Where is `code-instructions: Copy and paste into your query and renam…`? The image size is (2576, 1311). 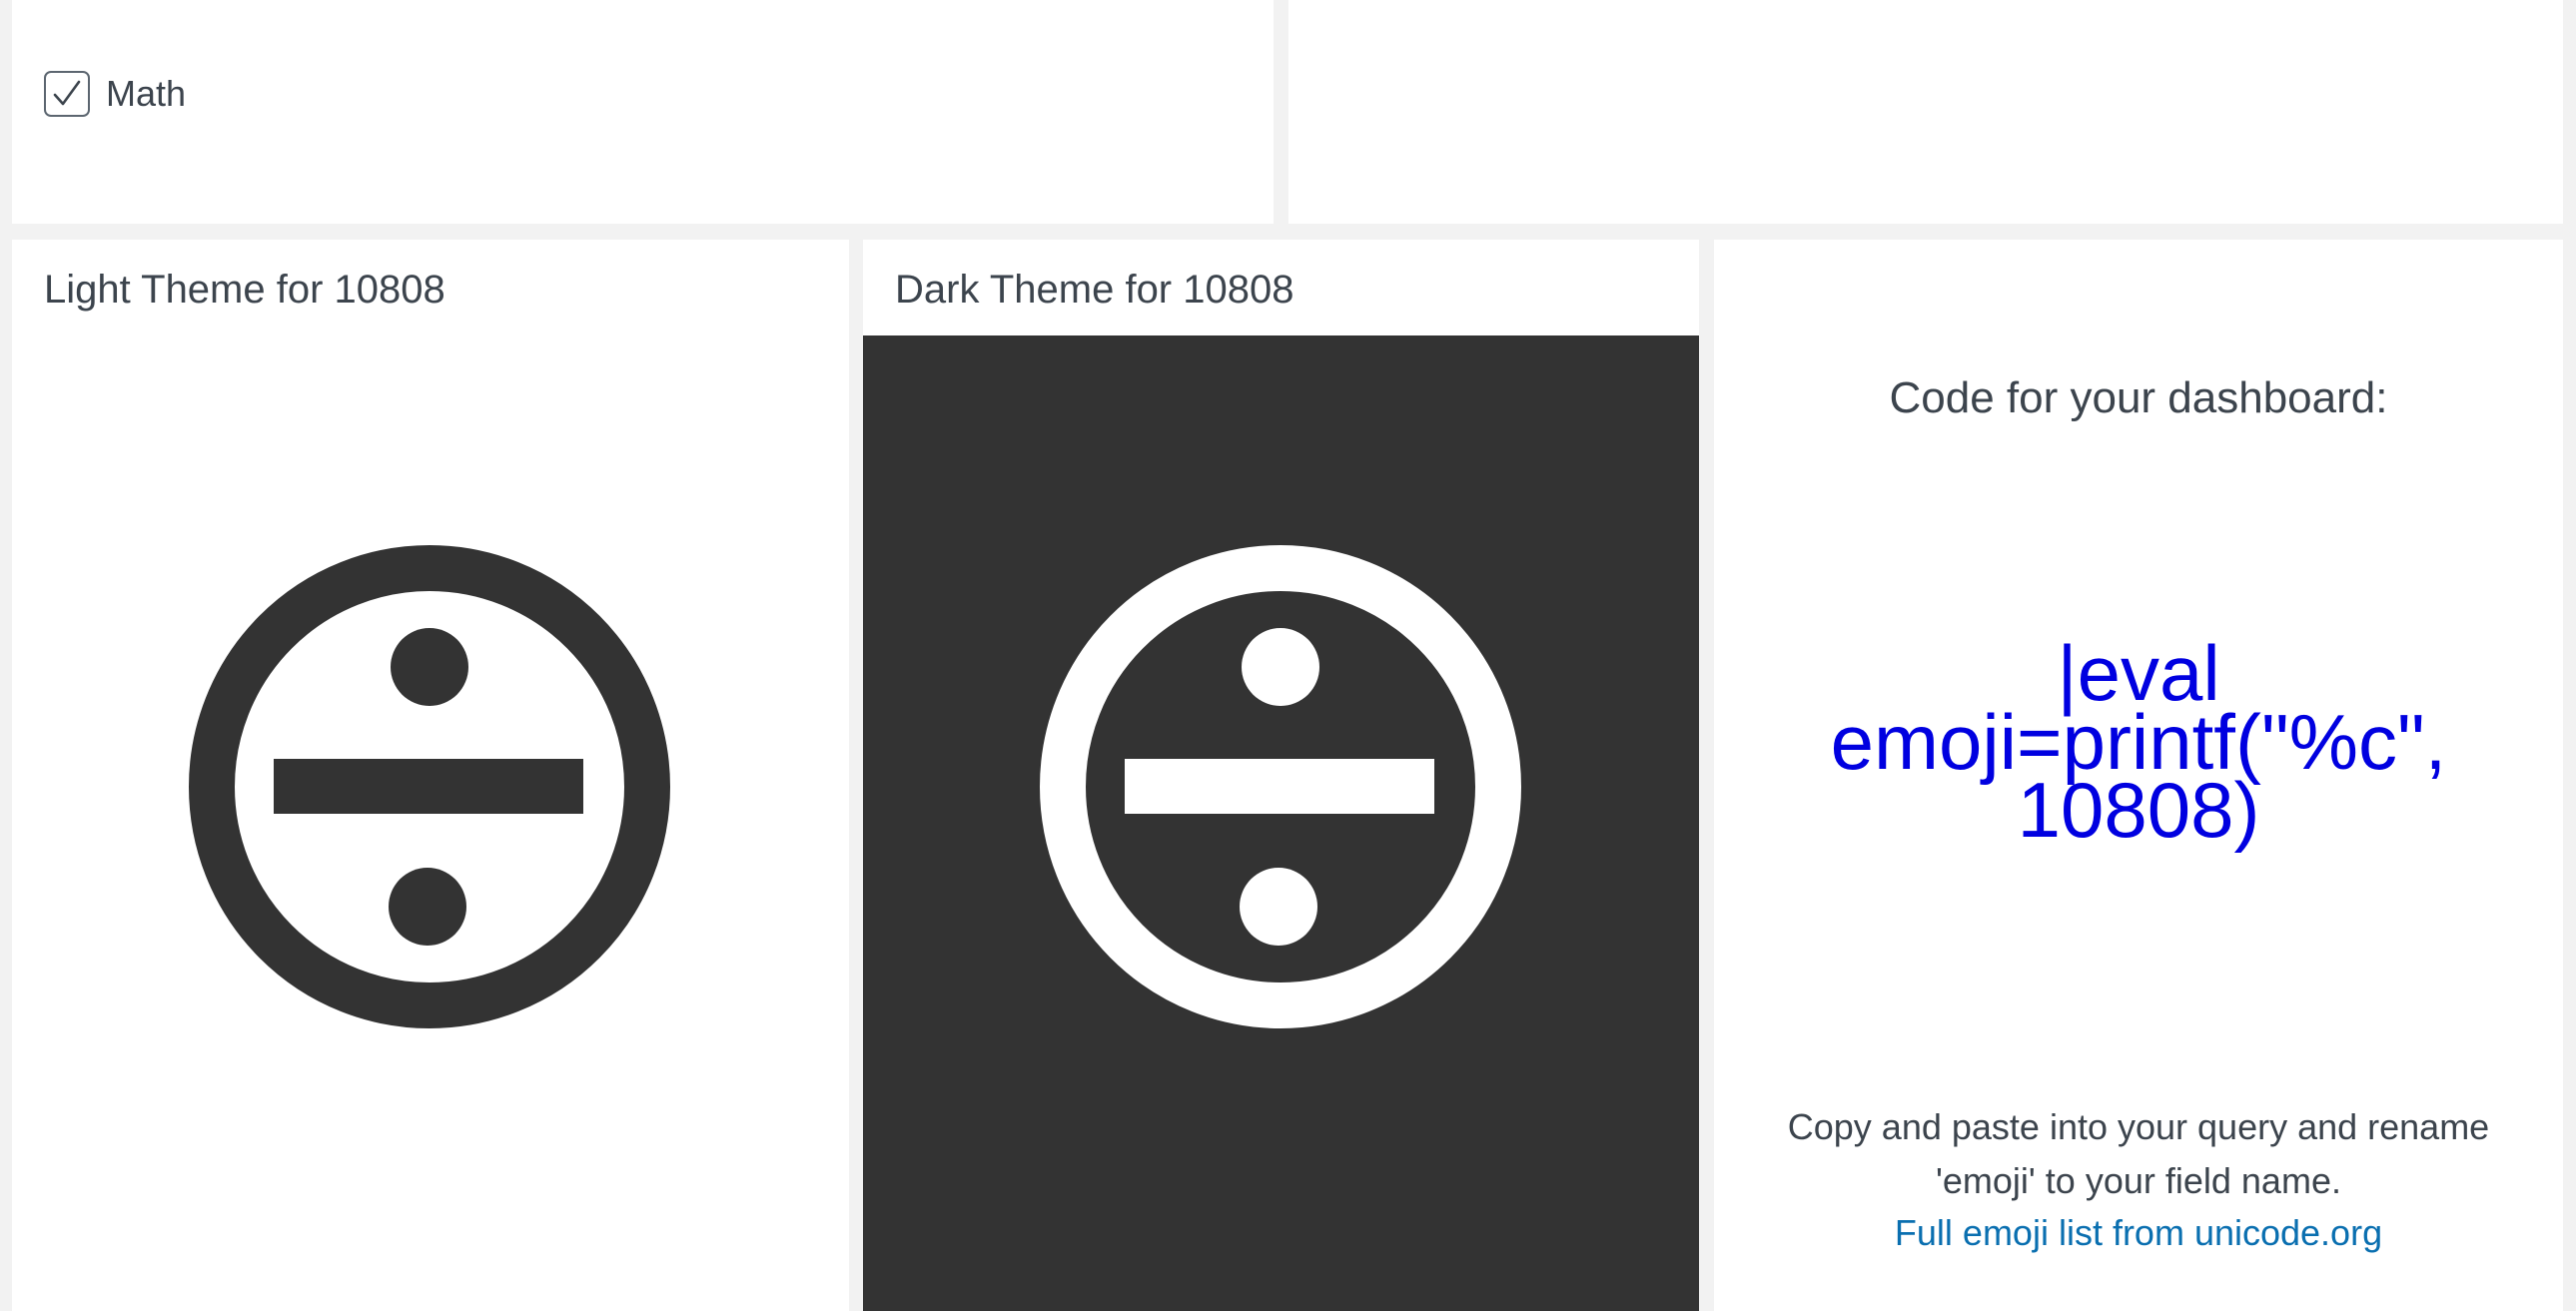 code-instructions: Copy and paste into your query and renam… is located at coordinates (2139, 1153).